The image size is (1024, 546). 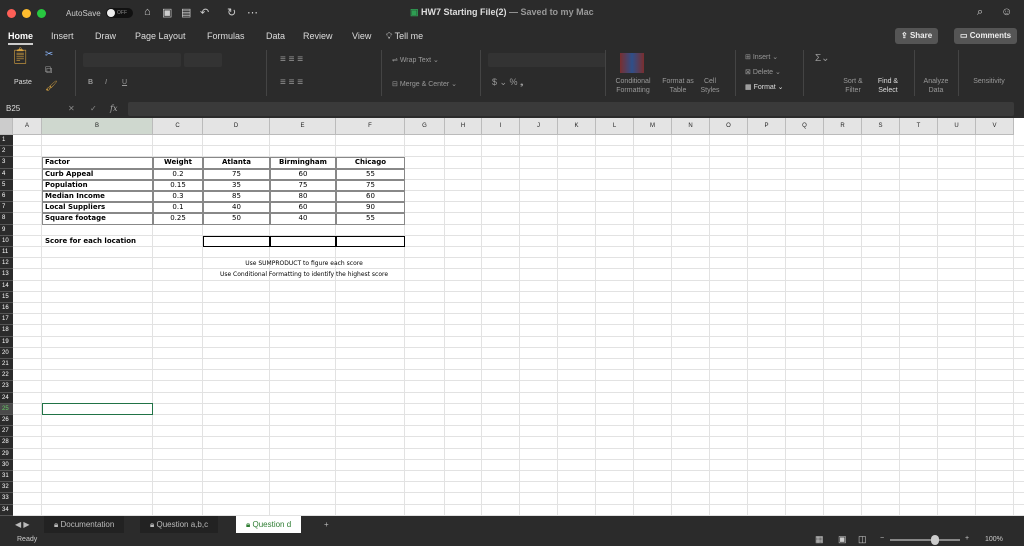 What do you see at coordinates (819, 539) in the screenshot?
I see `normal-view-icon: ▦` at bounding box center [819, 539].